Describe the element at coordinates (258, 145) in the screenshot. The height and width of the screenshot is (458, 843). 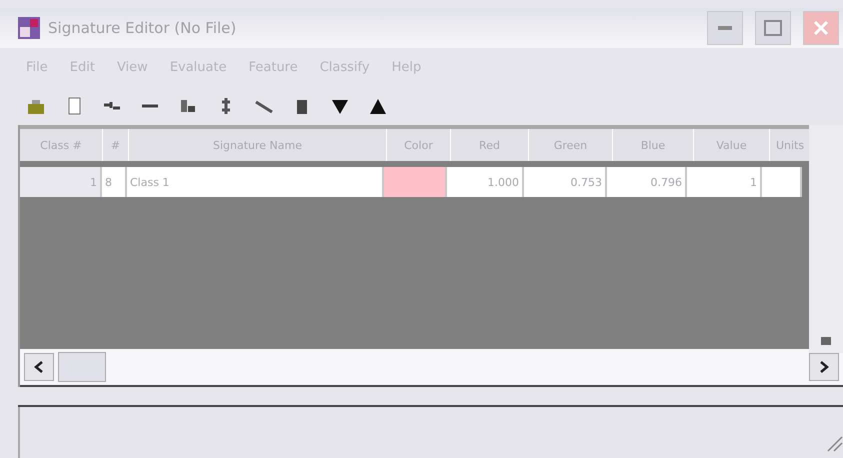
I see `column-header: Signature Name` at that location.